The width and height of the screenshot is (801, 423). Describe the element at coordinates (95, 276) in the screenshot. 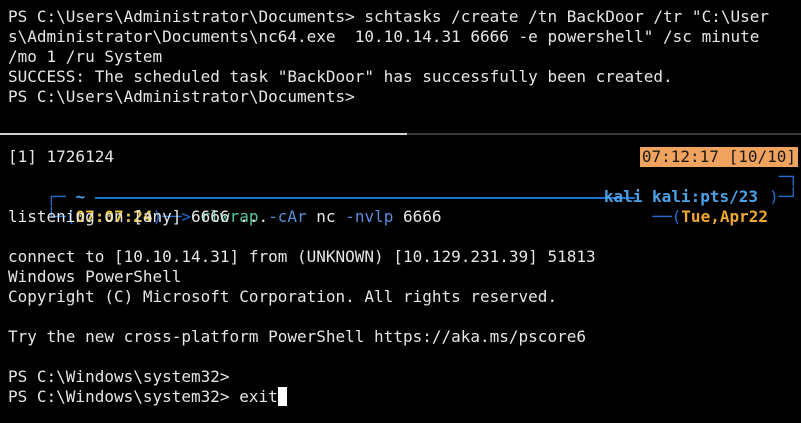

I see `output-line: Windows PowerShell` at that location.